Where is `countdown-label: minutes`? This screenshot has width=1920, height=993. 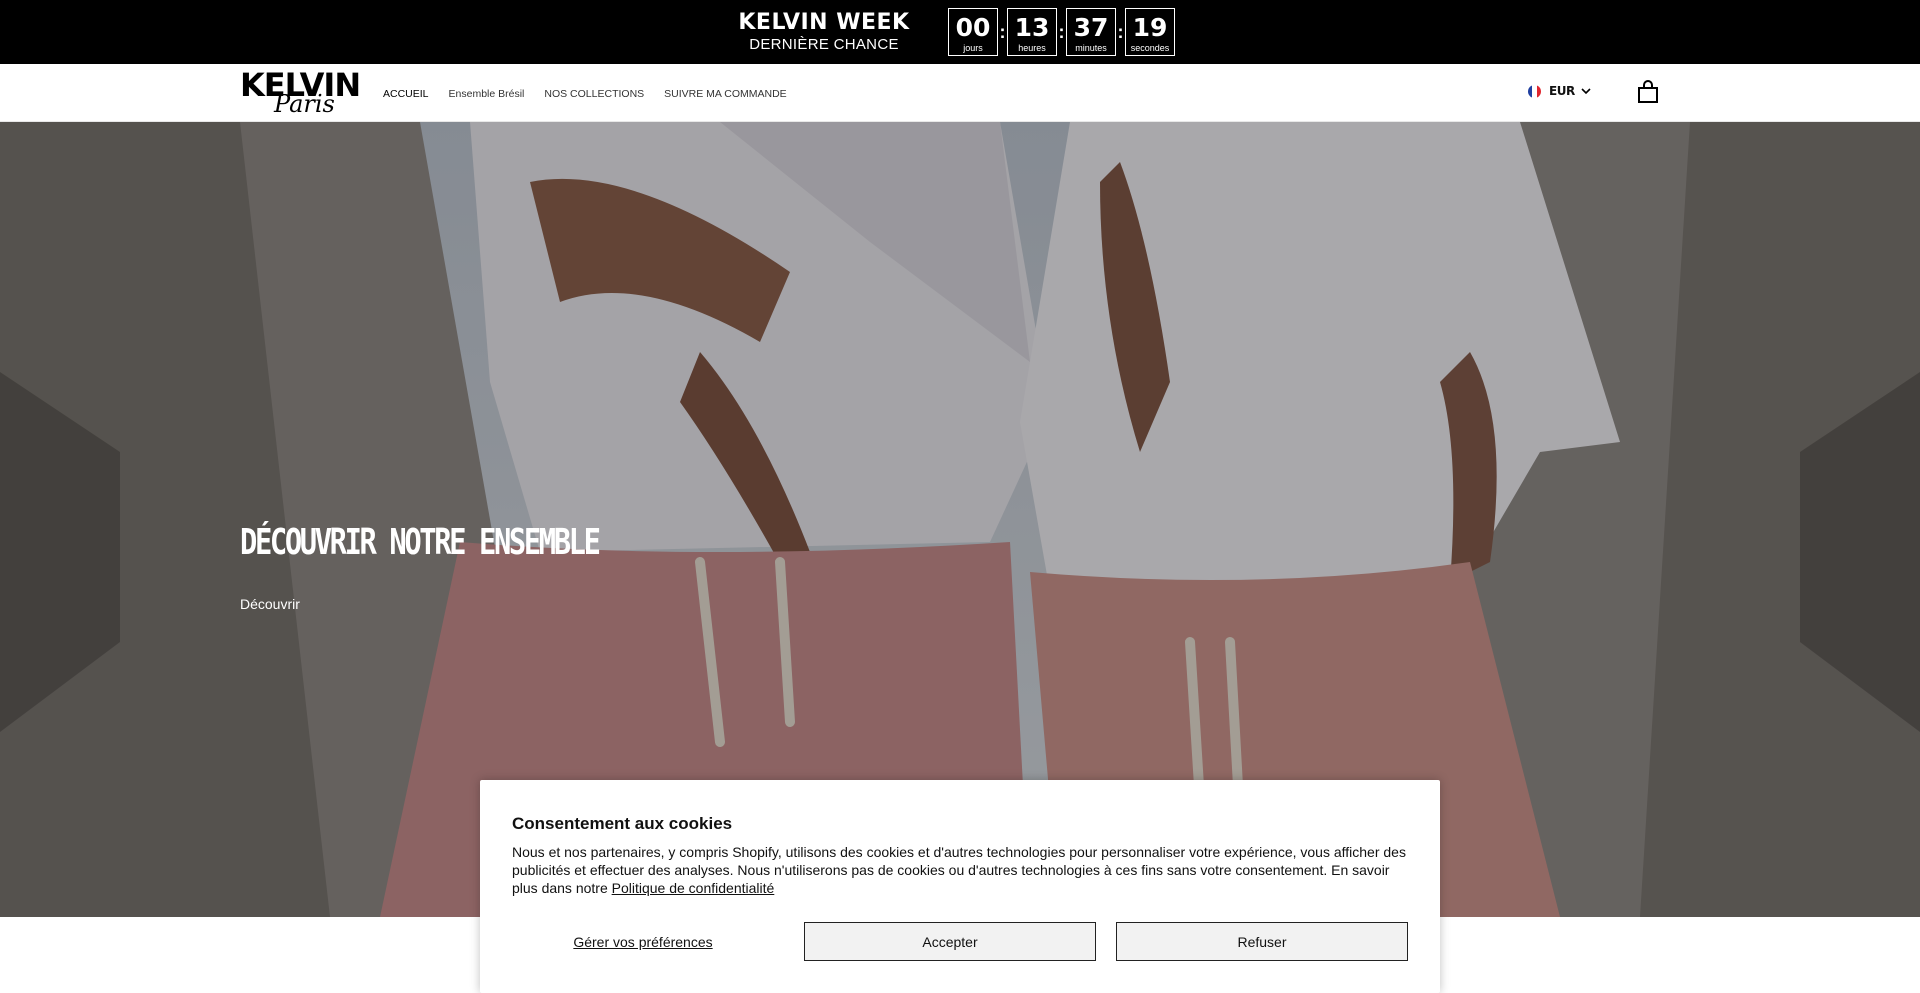 countdown-label: minutes is located at coordinates (1091, 48).